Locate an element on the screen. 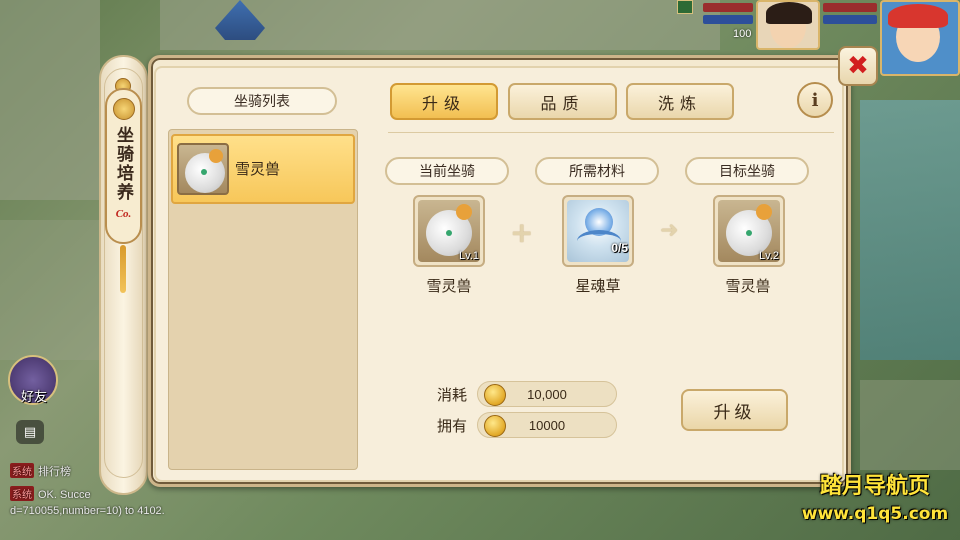 The image size is (960, 540). seal-stamp: Co. is located at coordinates (123, 214).